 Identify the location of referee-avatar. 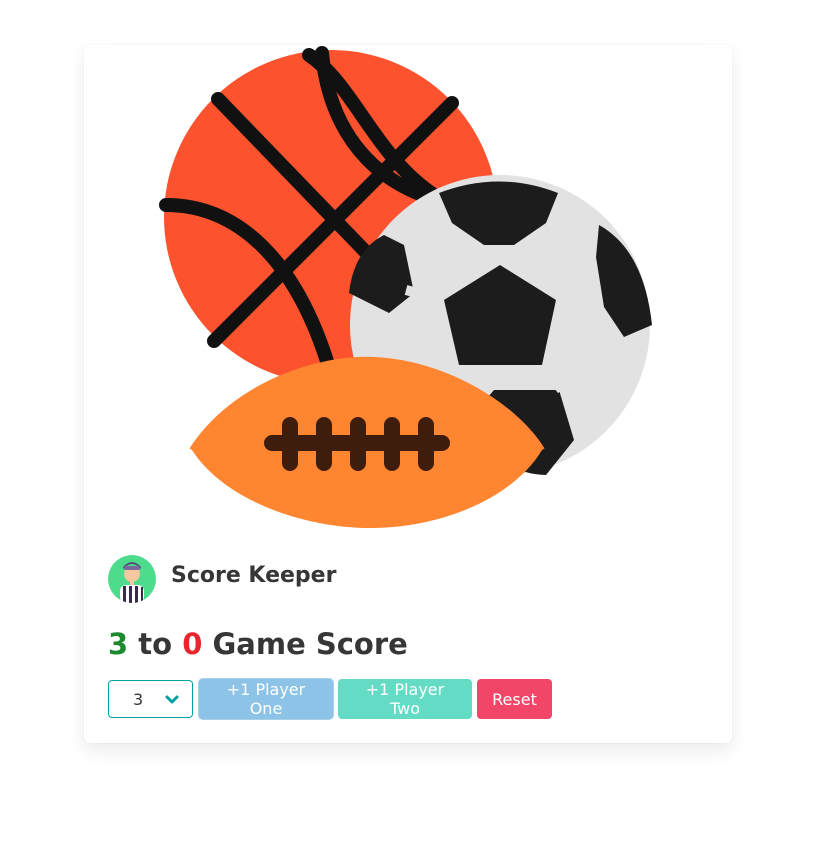
(132, 579).